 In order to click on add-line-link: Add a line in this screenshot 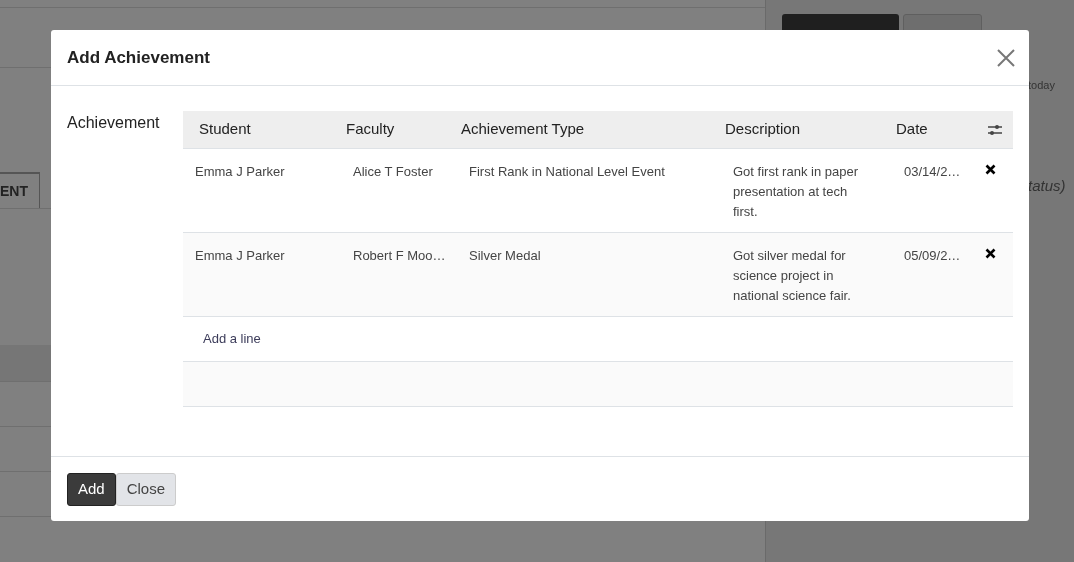, I will do `click(232, 339)`.